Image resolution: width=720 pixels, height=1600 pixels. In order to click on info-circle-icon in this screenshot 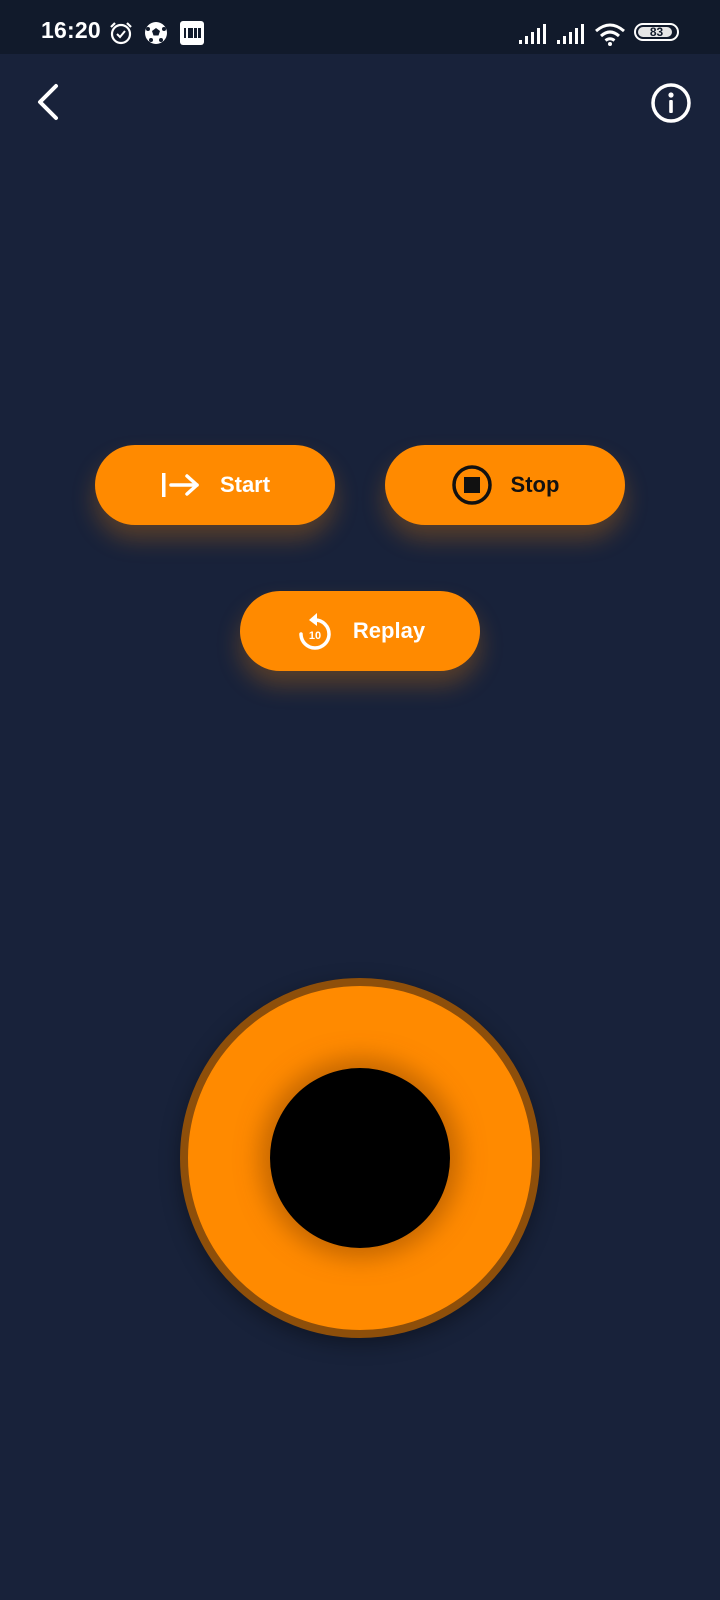, I will do `click(671, 105)`.